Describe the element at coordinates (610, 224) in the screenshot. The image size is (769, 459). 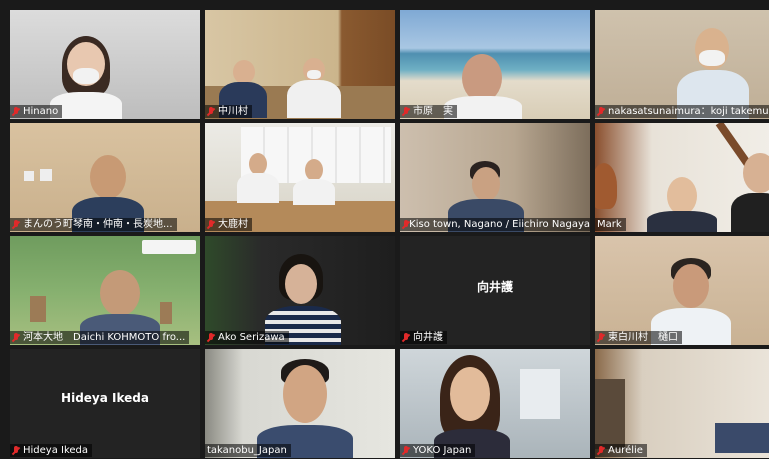
I see `participant-name: Mark` at that location.